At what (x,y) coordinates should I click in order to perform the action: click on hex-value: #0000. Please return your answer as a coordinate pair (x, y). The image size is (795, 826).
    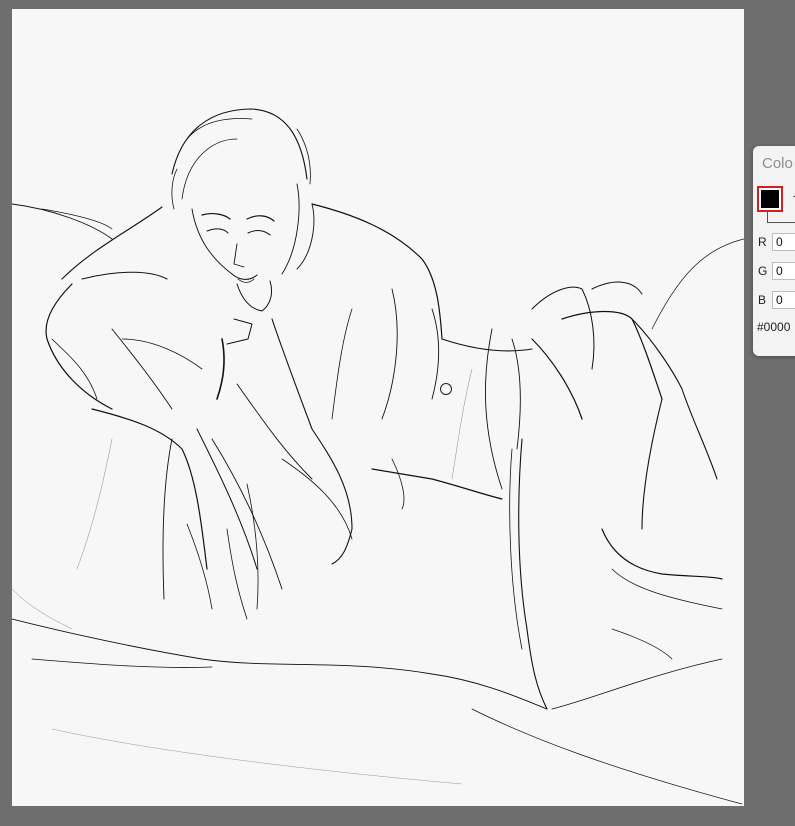
    Looking at the image, I should click on (773, 327).